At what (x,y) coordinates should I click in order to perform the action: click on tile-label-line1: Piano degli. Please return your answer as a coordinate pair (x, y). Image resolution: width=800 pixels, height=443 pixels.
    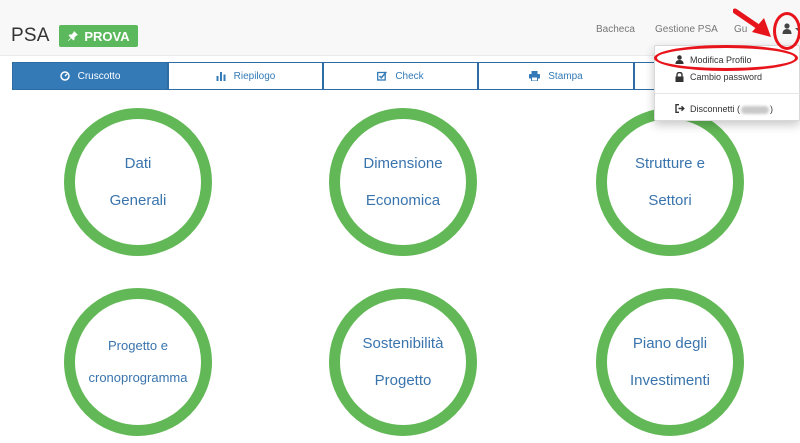
    Looking at the image, I should click on (670, 343).